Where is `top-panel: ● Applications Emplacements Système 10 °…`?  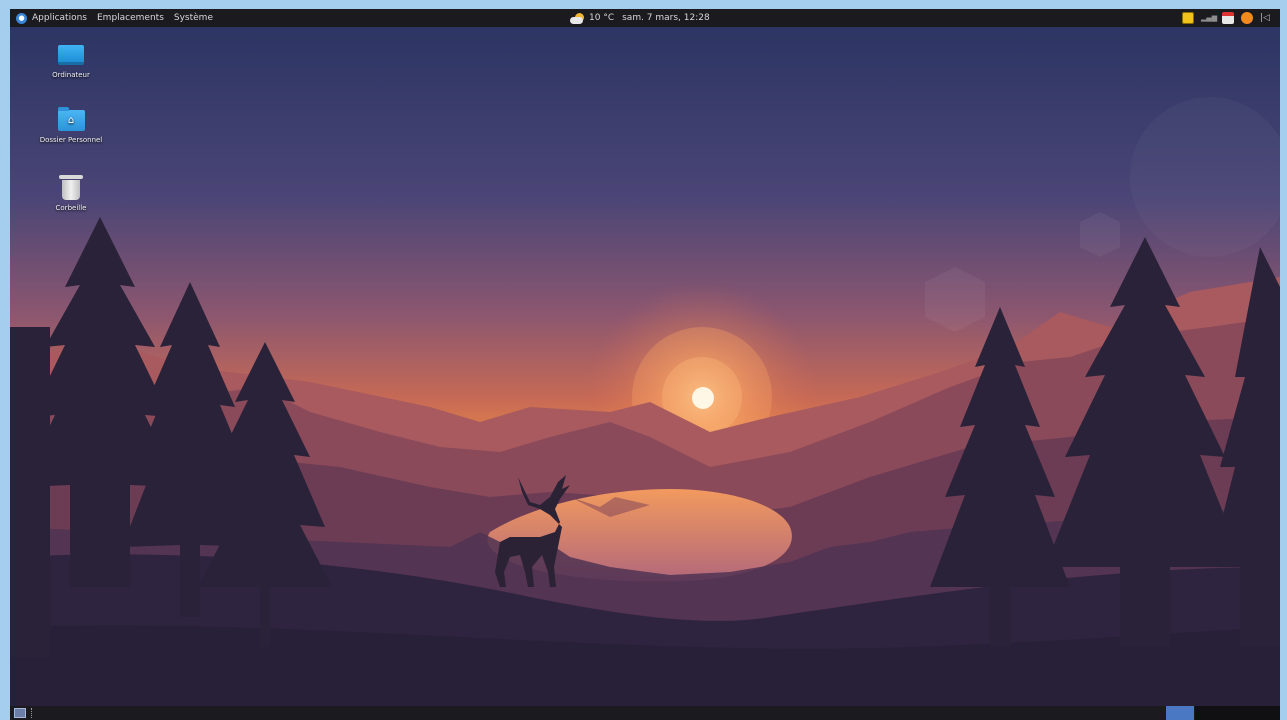 top-panel: ● Applications Emplacements Système 10 °… is located at coordinates (645, 18).